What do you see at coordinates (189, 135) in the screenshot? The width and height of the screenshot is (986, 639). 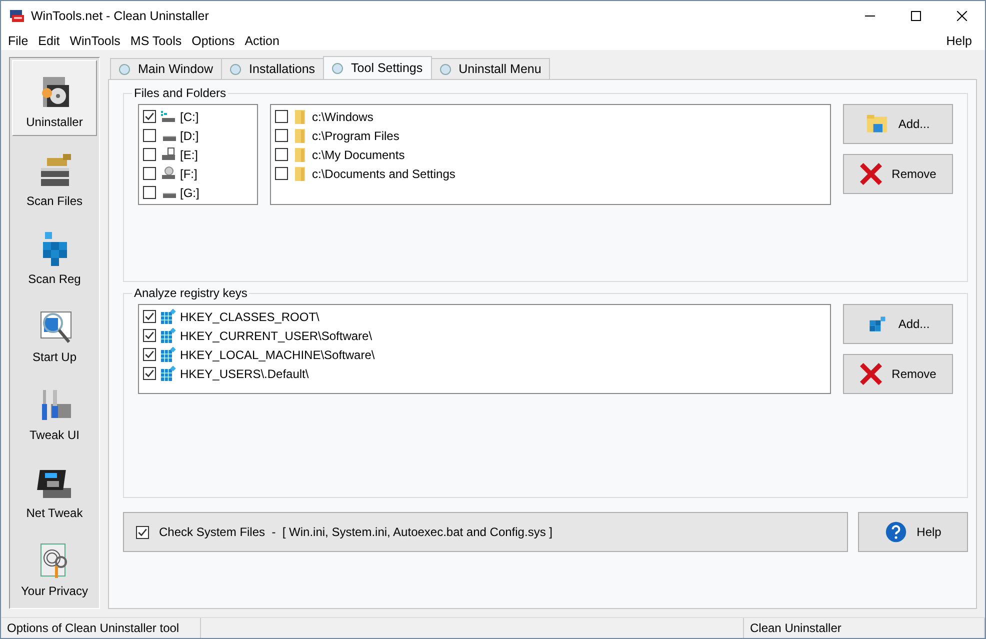 I see `drive-label: [D:]` at bounding box center [189, 135].